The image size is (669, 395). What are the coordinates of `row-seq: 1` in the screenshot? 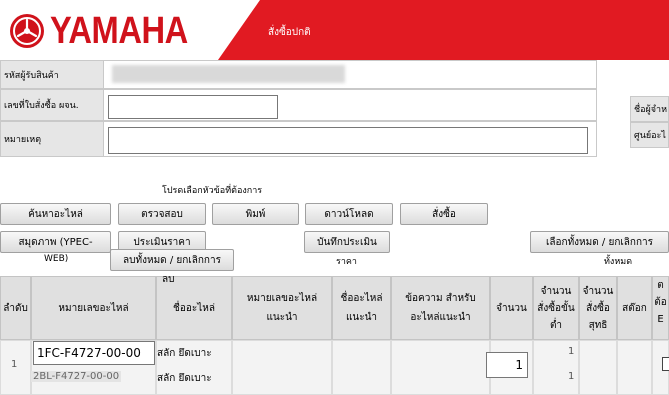 It's located at (14, 364).